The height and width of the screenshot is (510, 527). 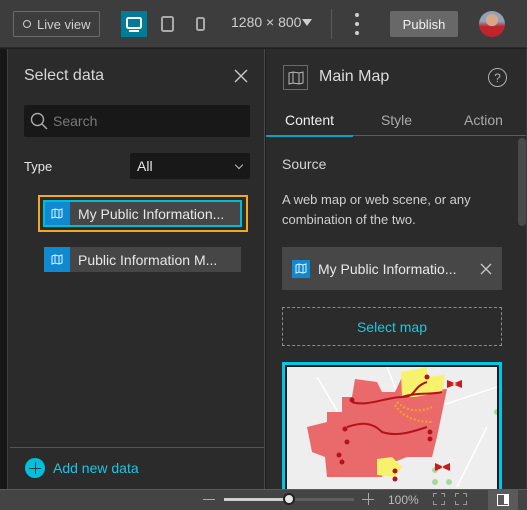 I want to click on more-options-button, so click(x=357, y=24).